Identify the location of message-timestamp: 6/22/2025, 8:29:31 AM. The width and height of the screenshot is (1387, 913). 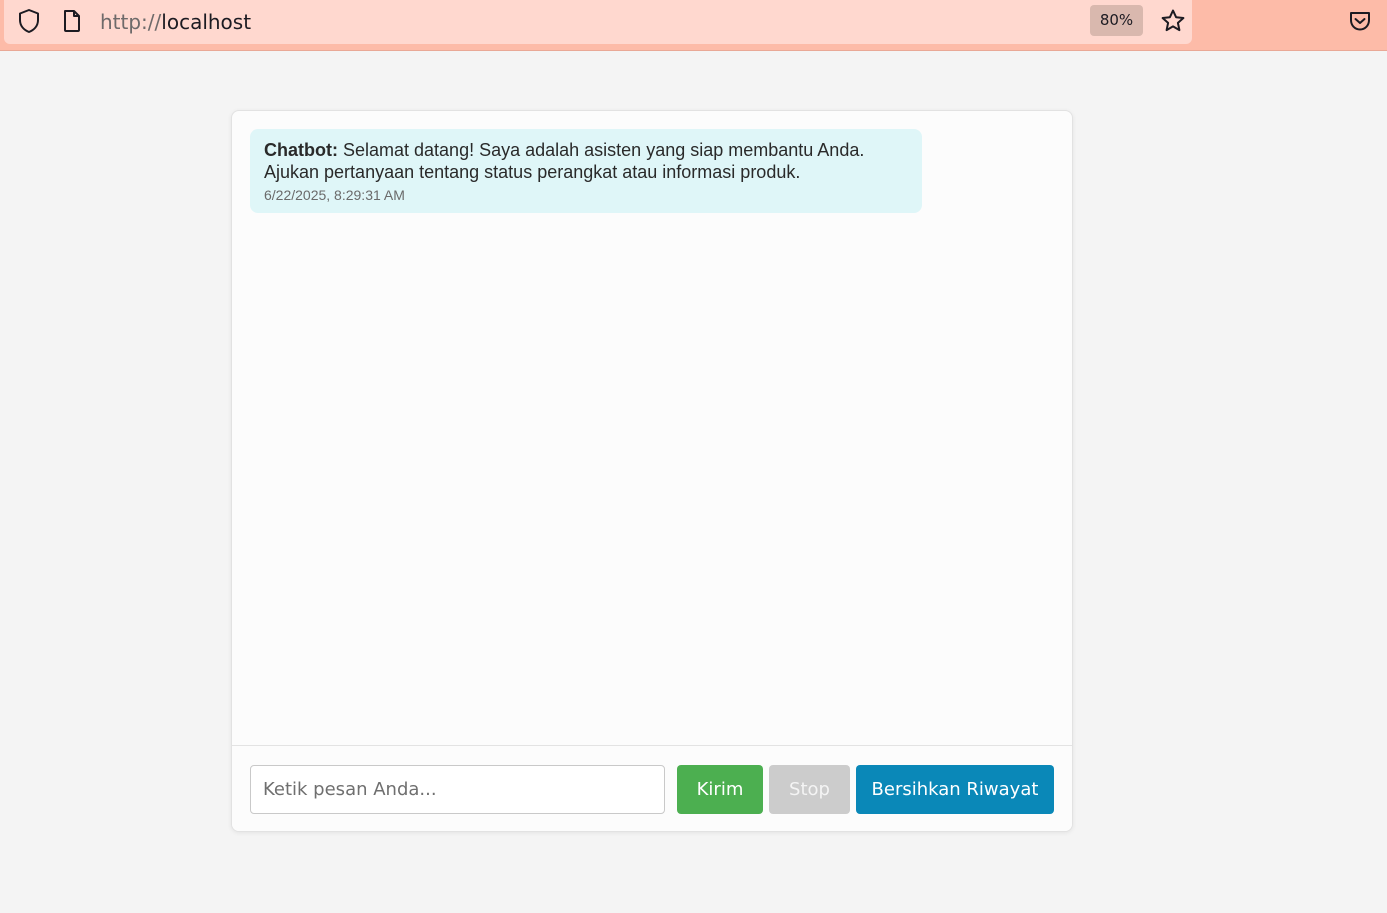
(334, 195).